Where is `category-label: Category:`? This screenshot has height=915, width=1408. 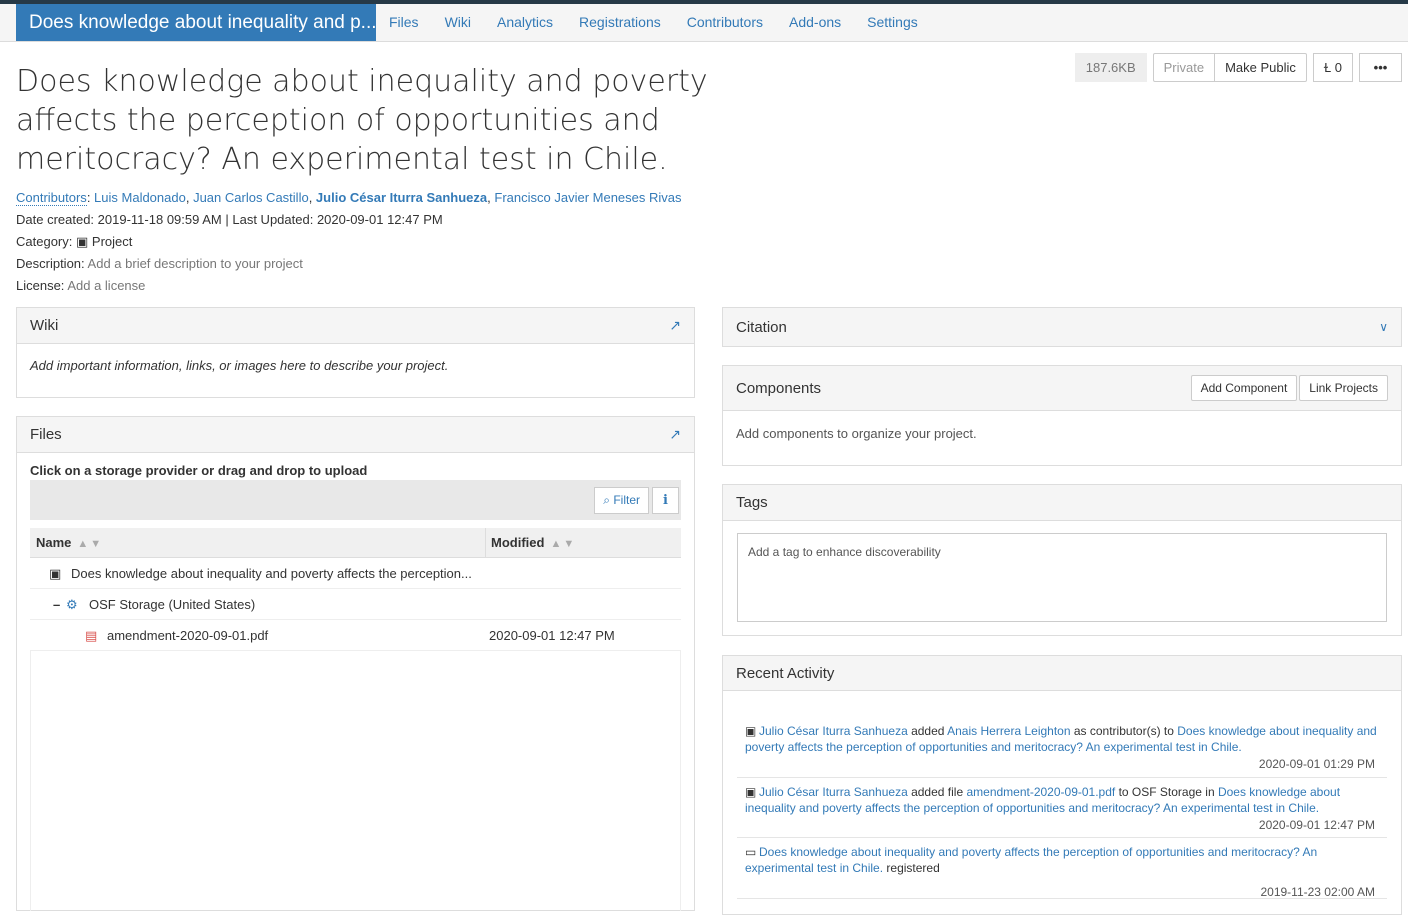
category-label: Category: is located at coordinates (44, 241).